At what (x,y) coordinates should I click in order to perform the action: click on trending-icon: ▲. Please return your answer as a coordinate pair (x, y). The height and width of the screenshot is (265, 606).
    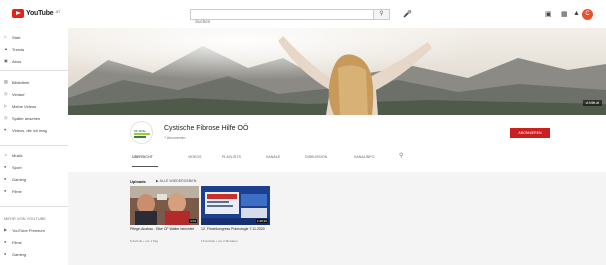
    Looking at the image, I should click on (6, 48).